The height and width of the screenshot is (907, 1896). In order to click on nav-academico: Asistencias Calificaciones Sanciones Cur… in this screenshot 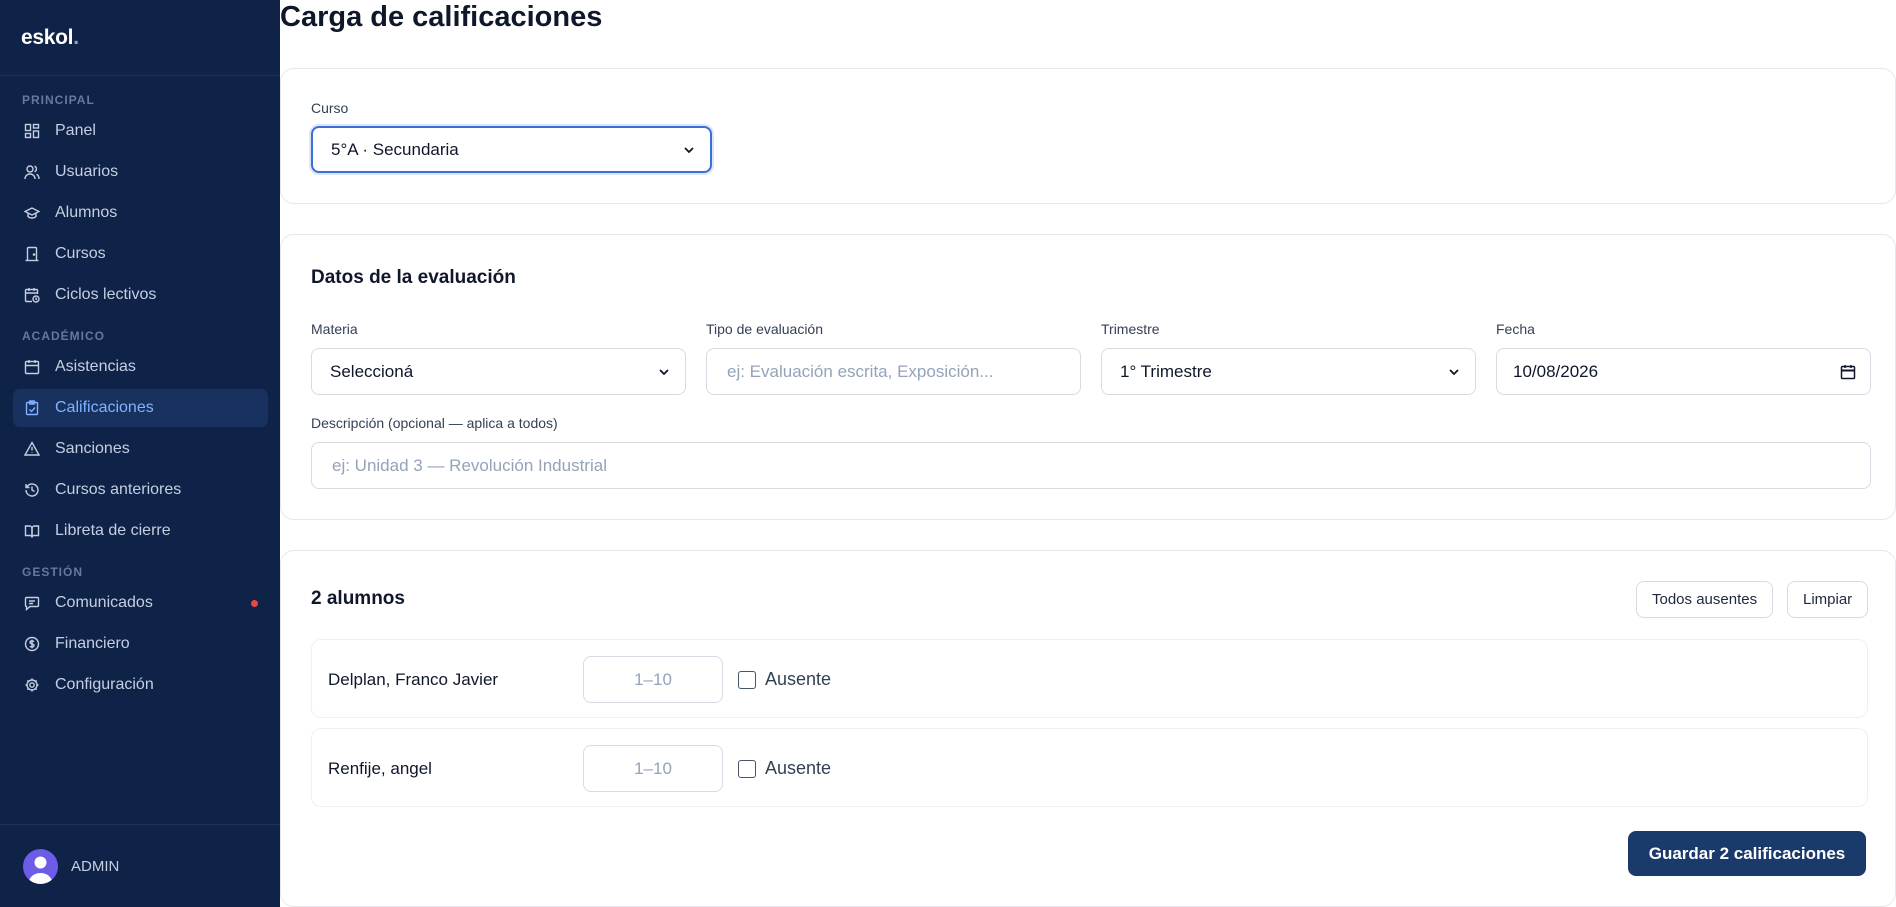, I will do `click(140, 449)`.